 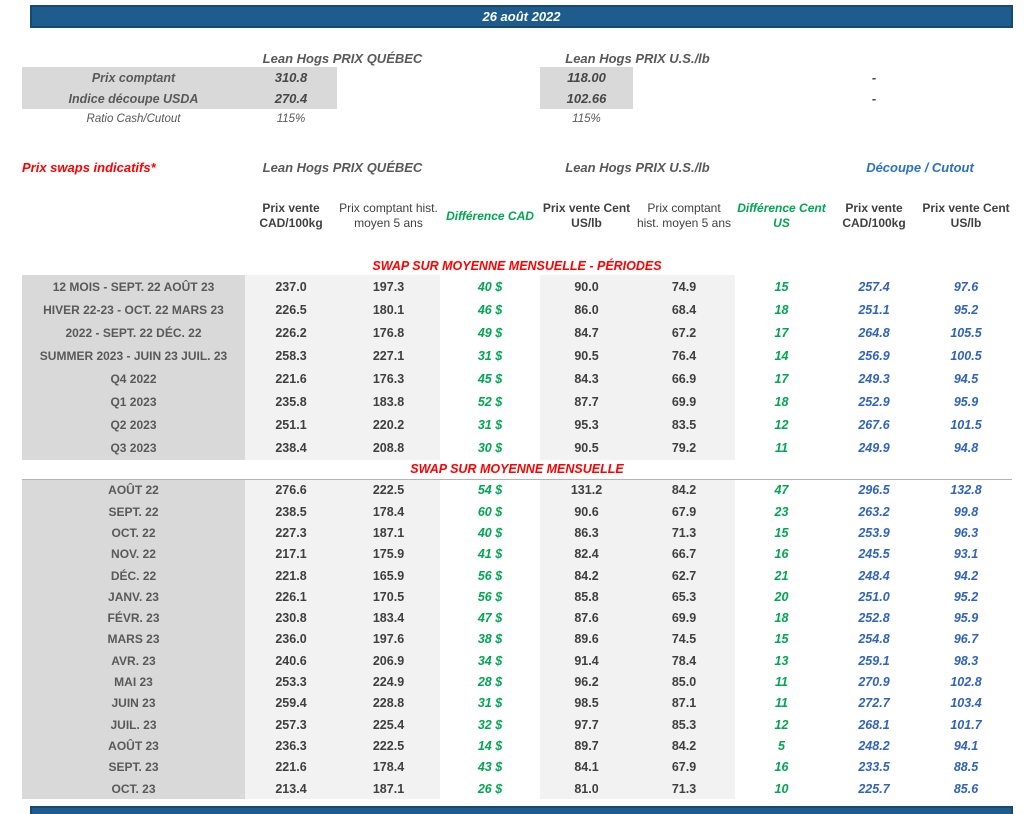 I want to click on cell-diff-us: 12, so click(x=781, y=725).